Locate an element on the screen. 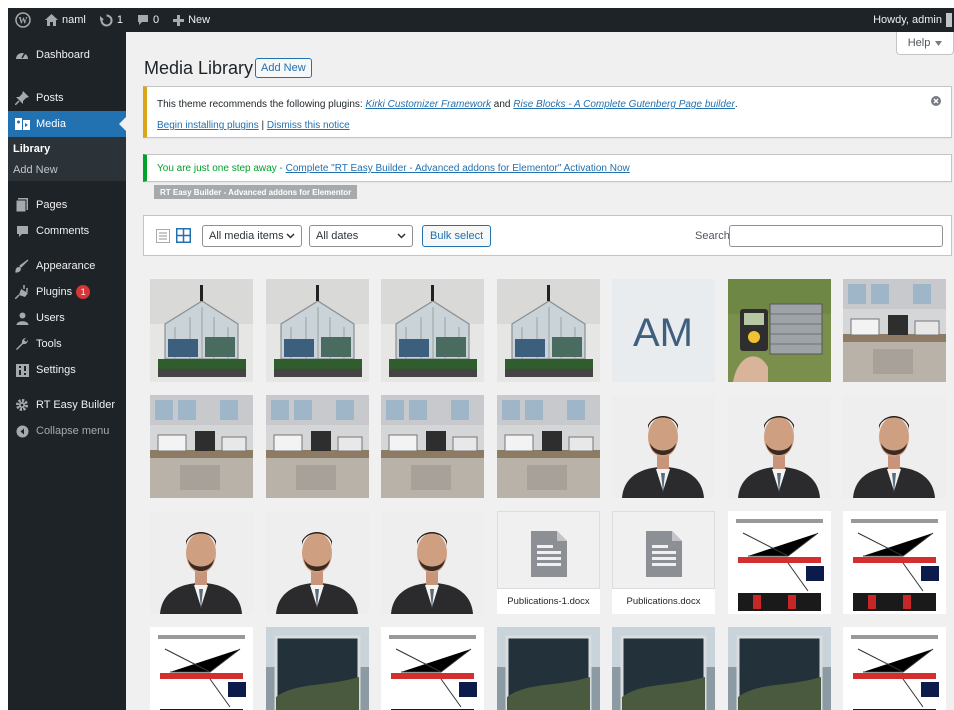 The width and height of the screenshot is (954, 710). sidebar-item-tools: Tools is located at coordinates (67, 344).